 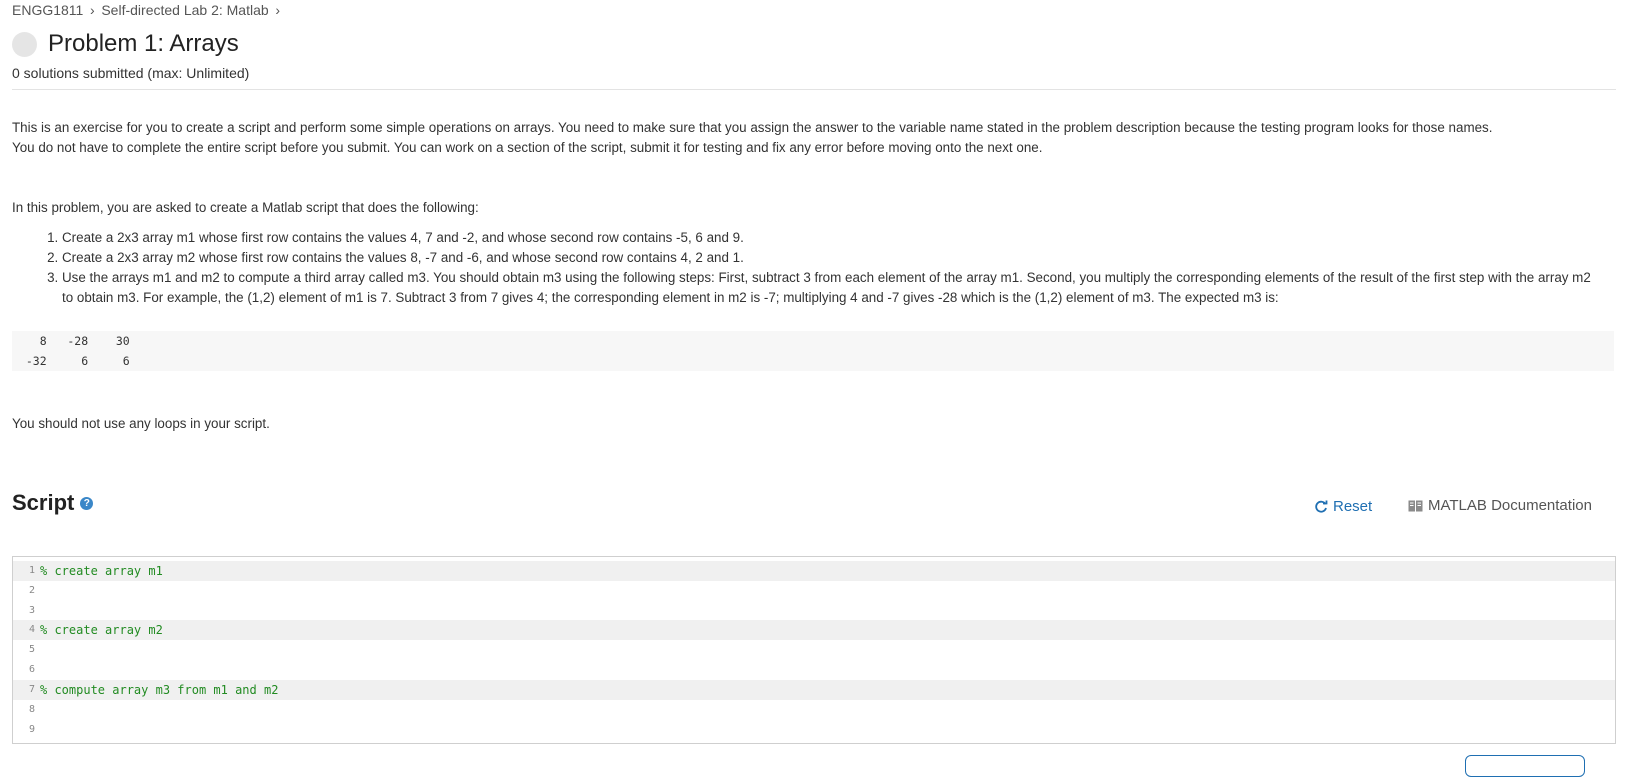 I want to click on line-number: 2, so click(x=31, y=590).